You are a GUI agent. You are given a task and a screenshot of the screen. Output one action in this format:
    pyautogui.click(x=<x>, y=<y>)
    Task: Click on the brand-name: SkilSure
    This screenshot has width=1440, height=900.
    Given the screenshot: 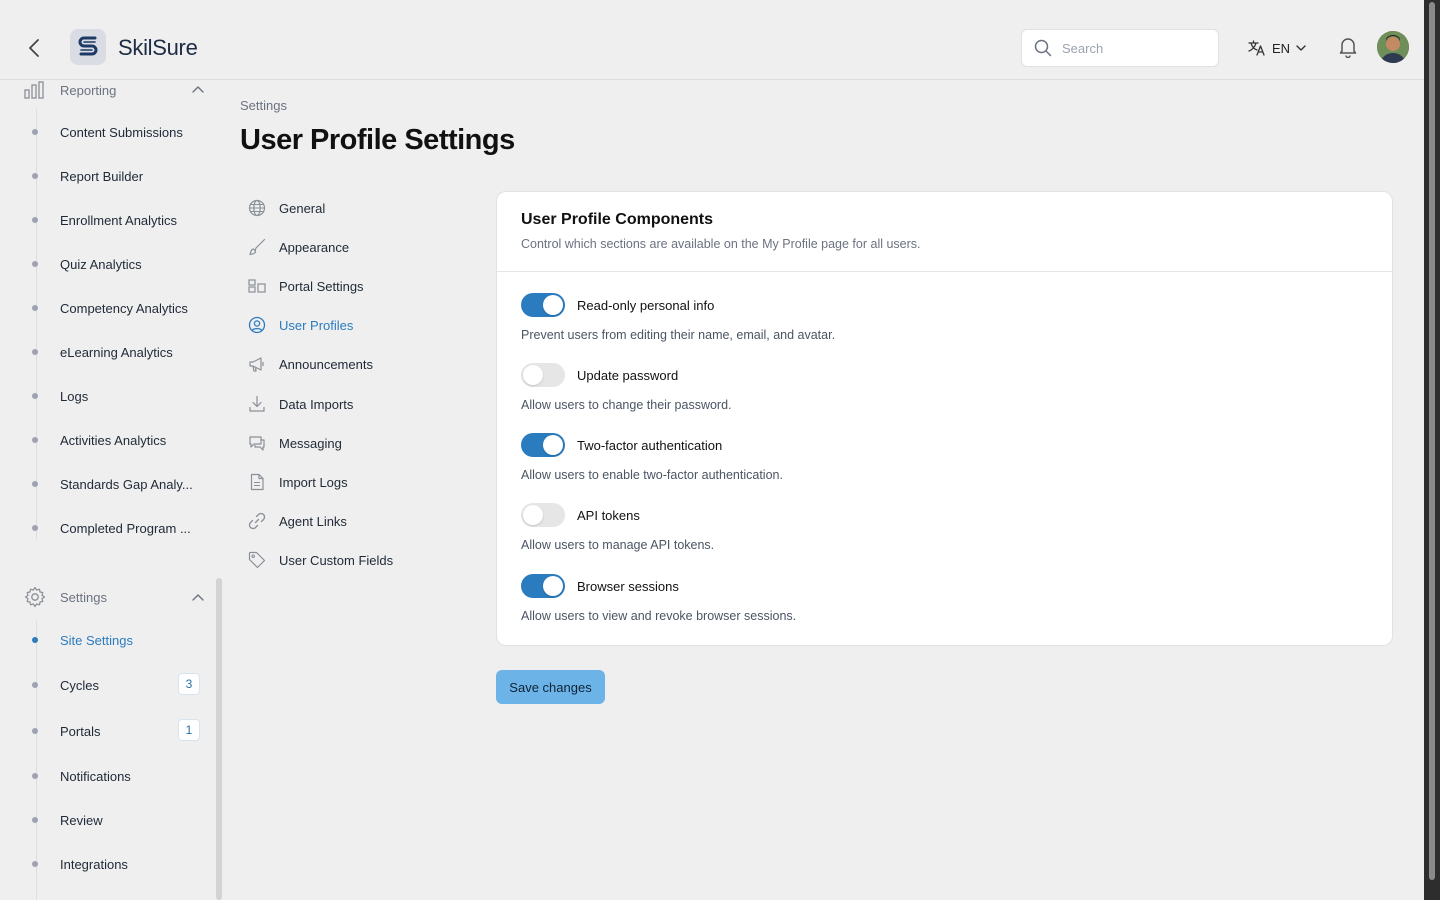 What is the action you would take?
    pyautogui.click(x=158, y=47)
    